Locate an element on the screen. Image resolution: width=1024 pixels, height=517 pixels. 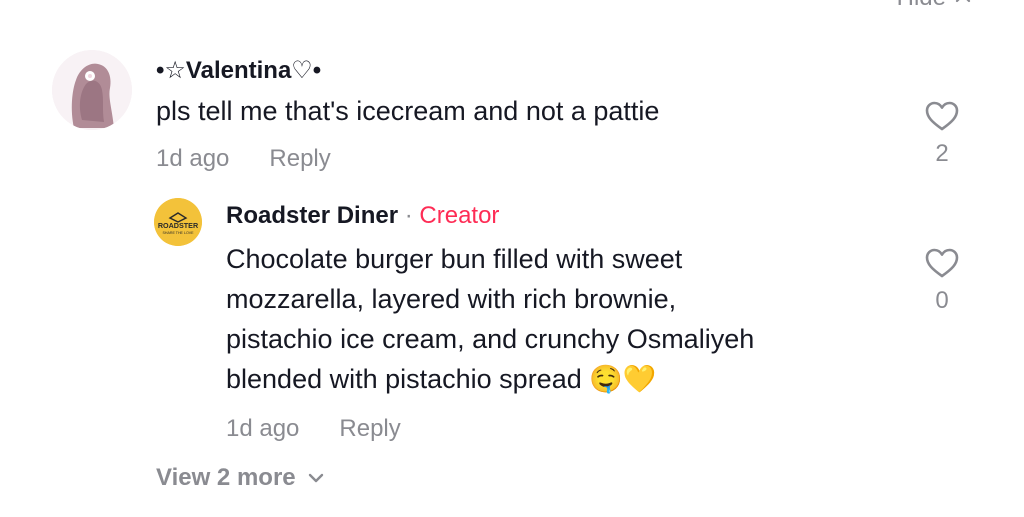
reply-emoji: 🤤💛 is located at coordinates (623, 379).